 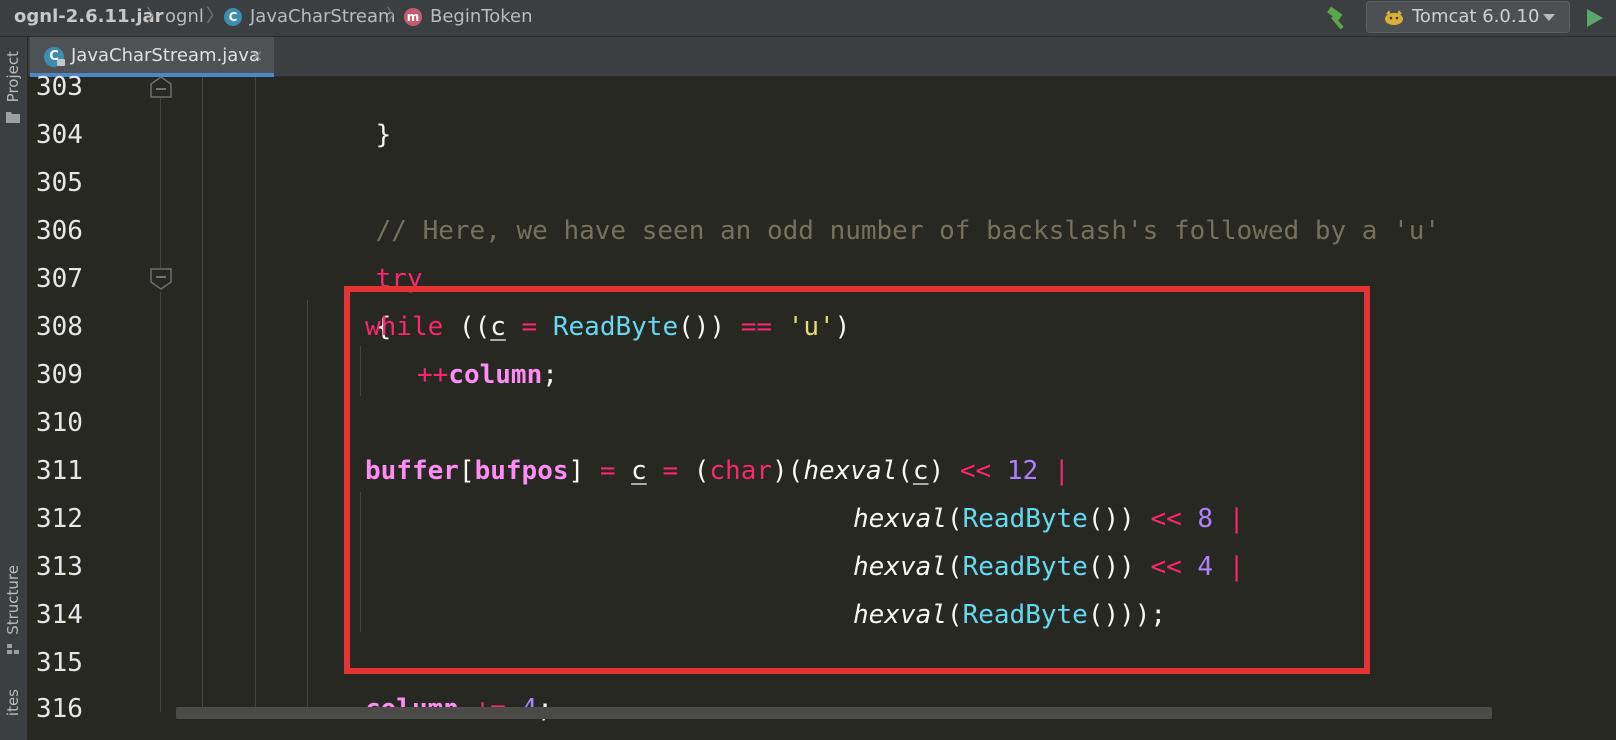 I want to click on code-number: 12, so click(x=1022, y=471).